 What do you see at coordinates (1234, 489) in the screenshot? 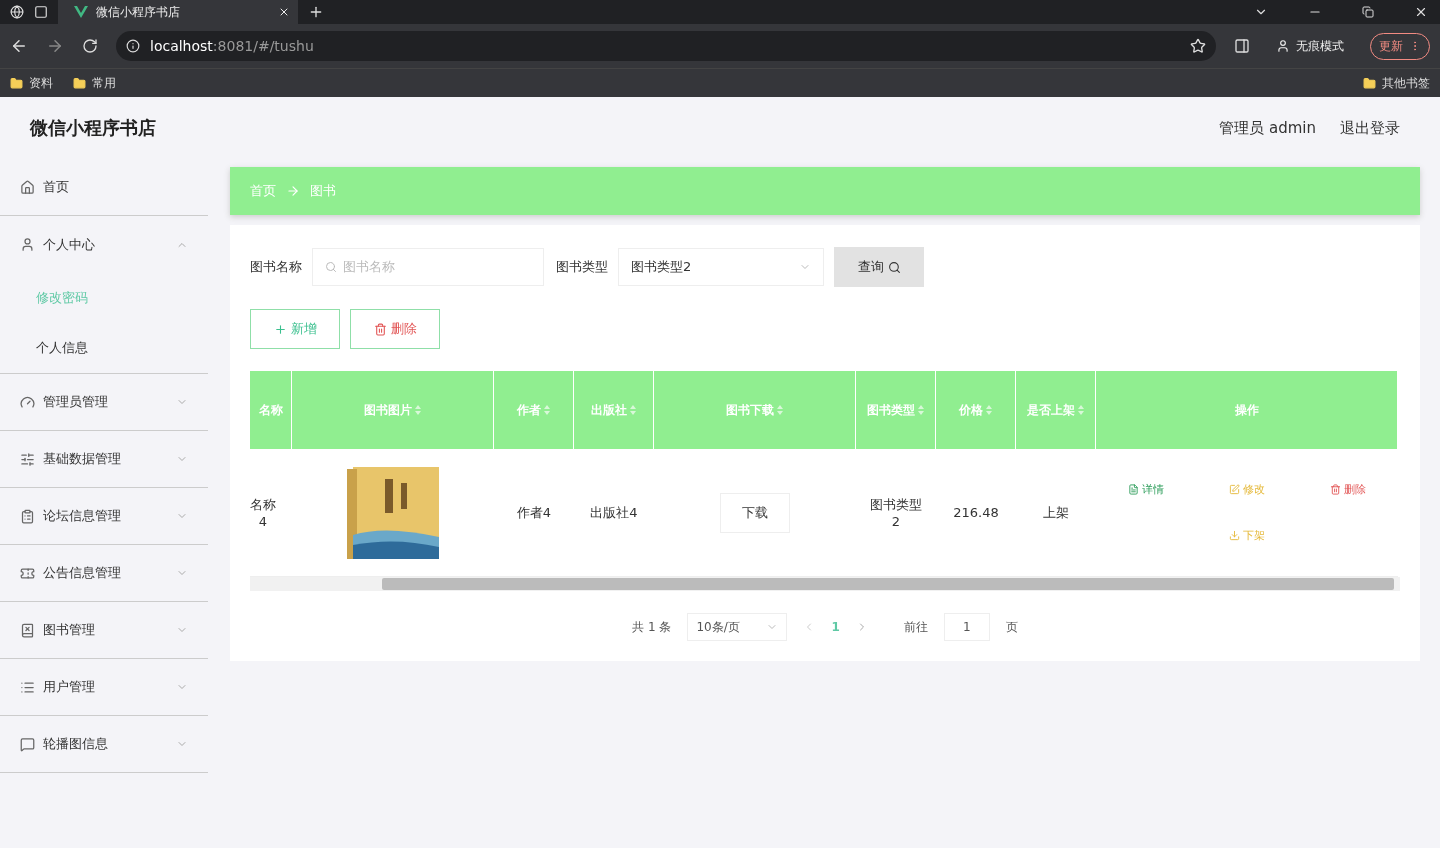
I see `edit-icon` at bounding box center [1234, 489].